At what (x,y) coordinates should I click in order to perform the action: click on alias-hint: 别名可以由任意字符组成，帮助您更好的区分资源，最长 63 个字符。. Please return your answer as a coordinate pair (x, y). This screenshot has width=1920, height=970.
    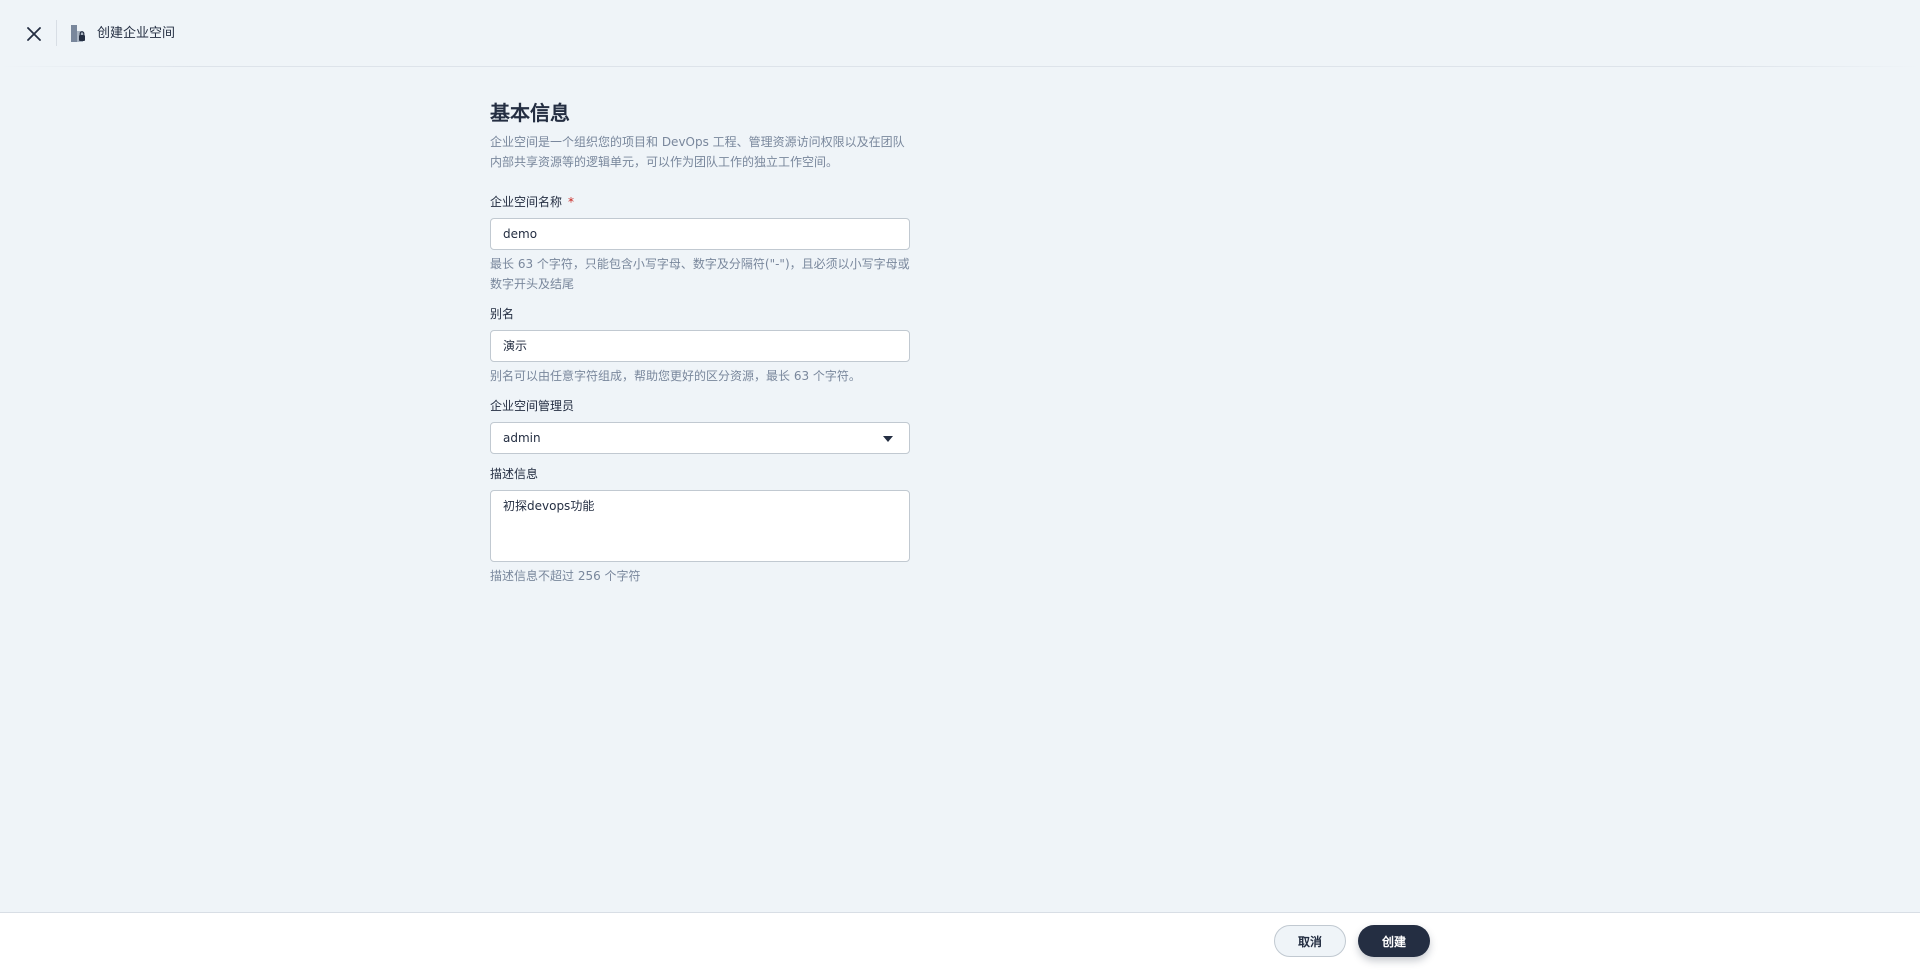
    Looking at the image, I should click on (675, 376).